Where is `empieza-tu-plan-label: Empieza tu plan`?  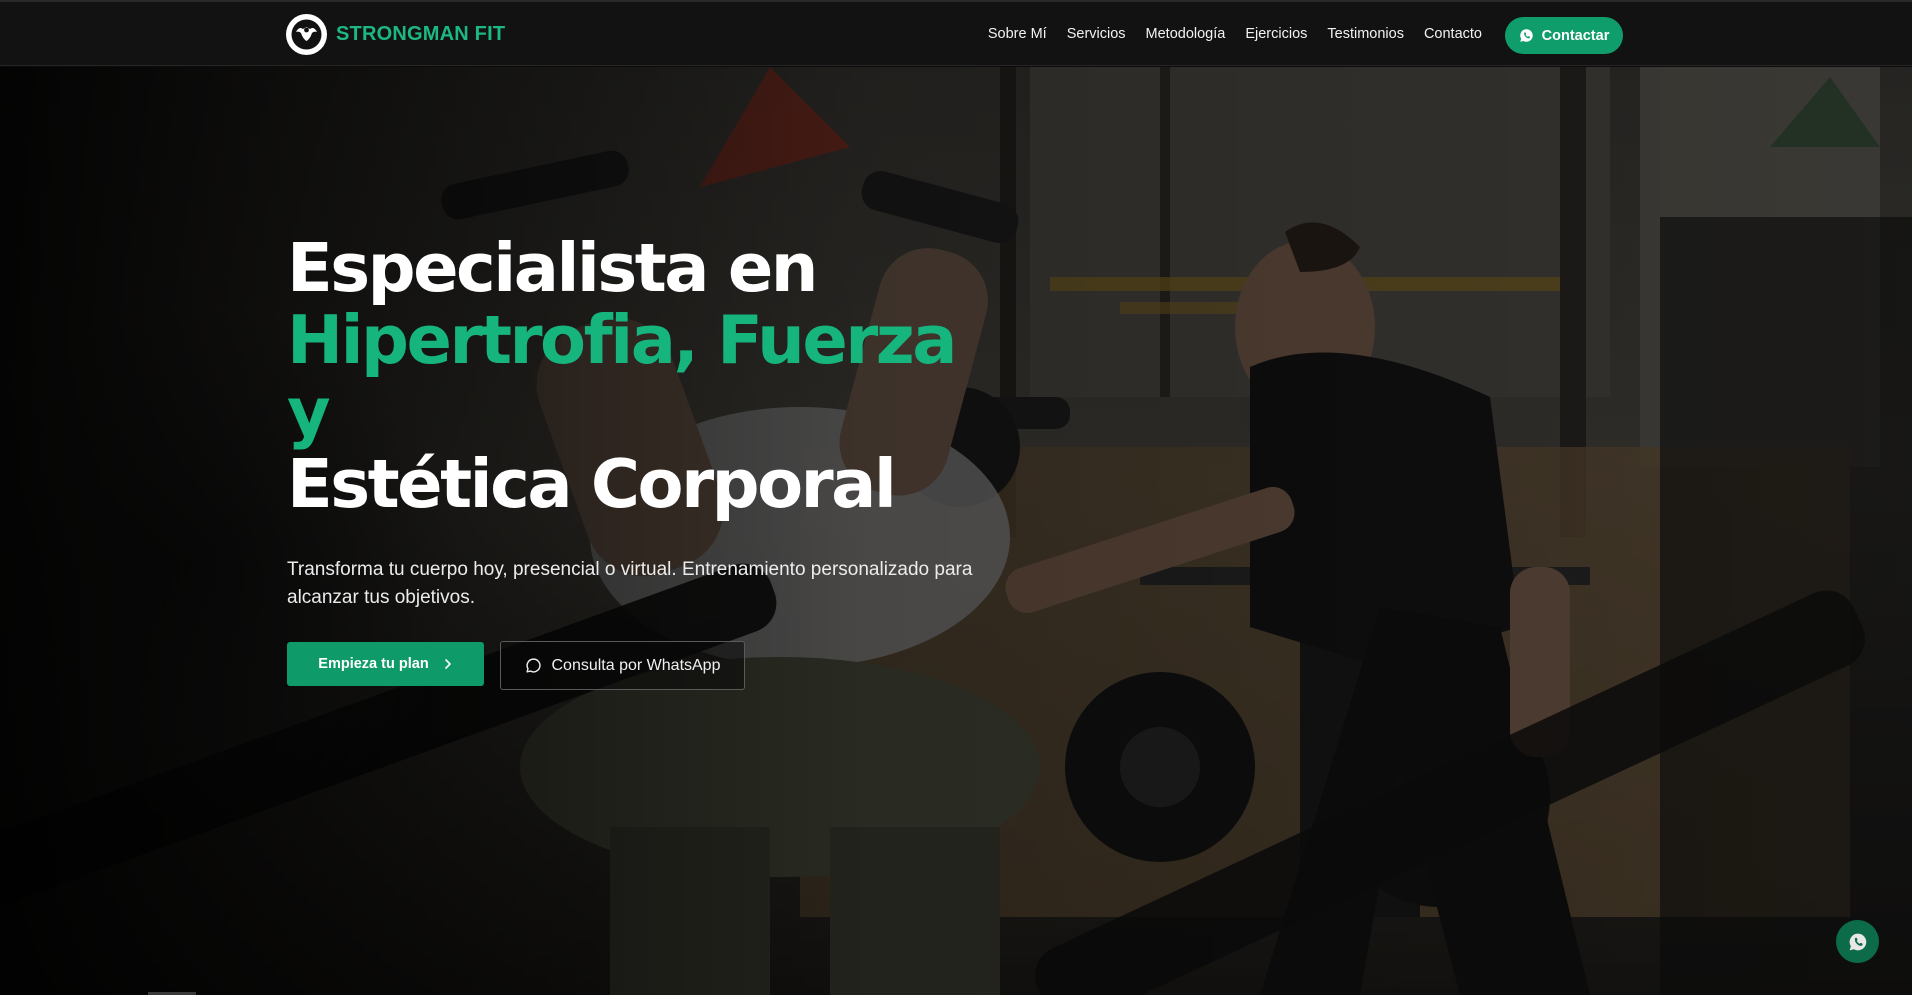 empieza-tu-plan-label: Empieza tu plan is located at coordinates (373, 663).